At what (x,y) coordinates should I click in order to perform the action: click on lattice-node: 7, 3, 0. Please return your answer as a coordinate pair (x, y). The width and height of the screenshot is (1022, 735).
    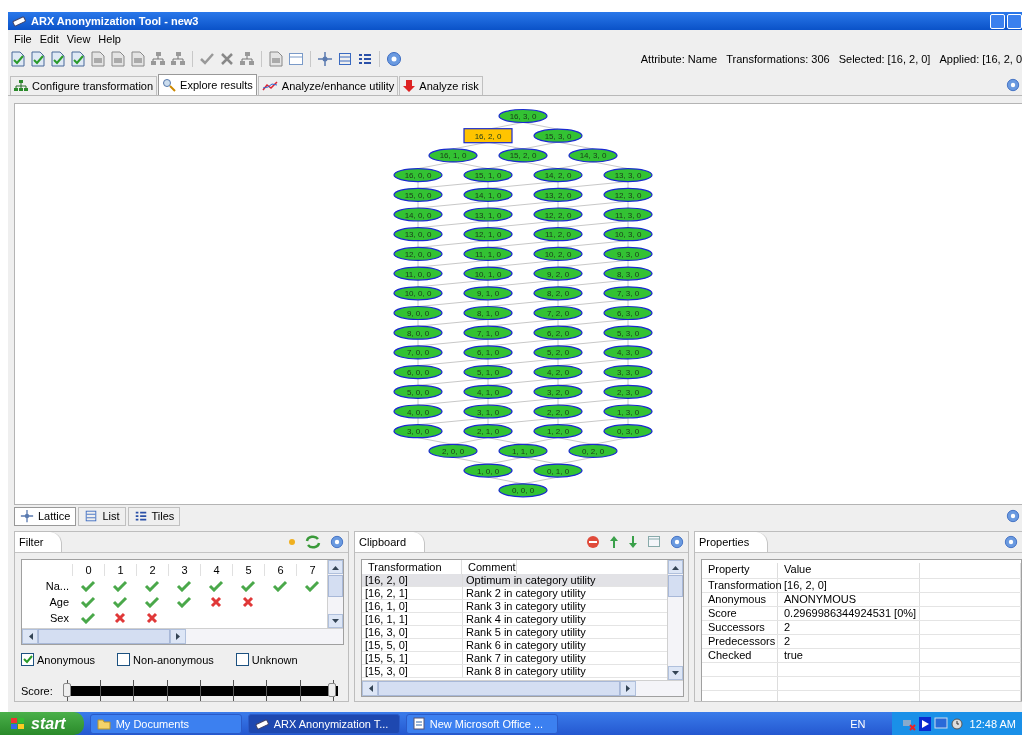
    Looking at the image, I should click on (628, 293).